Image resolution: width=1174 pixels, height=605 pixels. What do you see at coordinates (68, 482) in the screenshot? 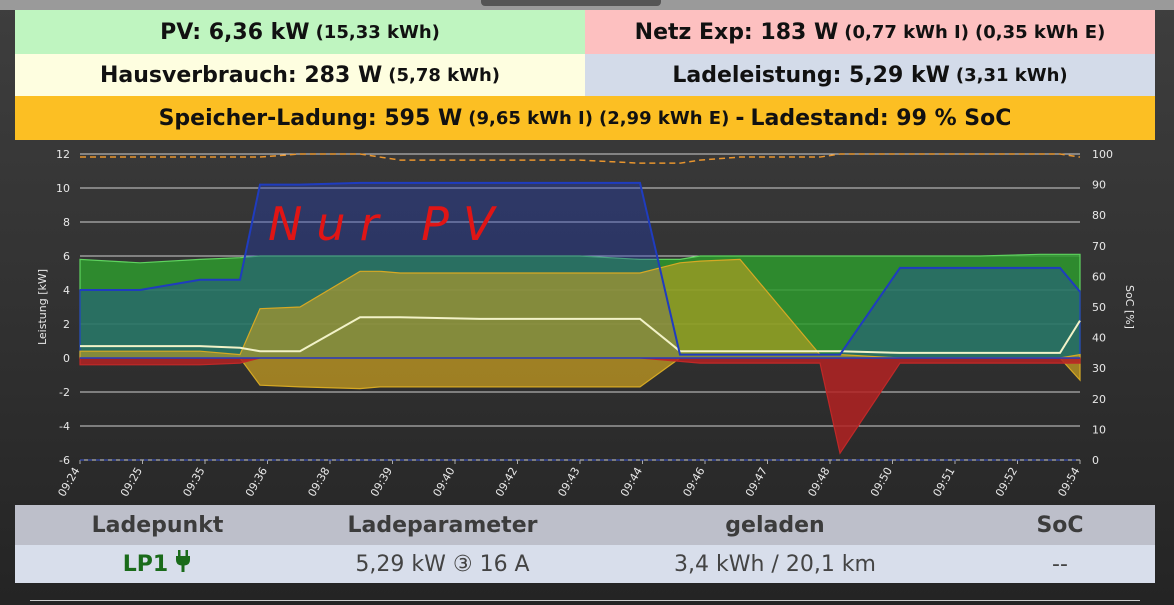
I see `x-tick-label: 09:24` at bounding box center [68, 482].